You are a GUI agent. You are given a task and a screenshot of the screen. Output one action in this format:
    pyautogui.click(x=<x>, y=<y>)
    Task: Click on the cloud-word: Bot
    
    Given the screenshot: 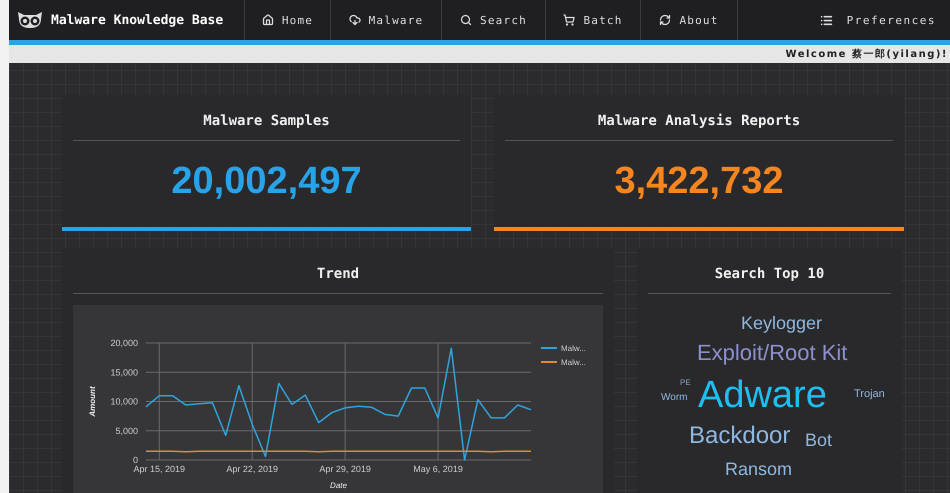 What is the action you would take?
    pyautogui.click(x=818, y=440)
    